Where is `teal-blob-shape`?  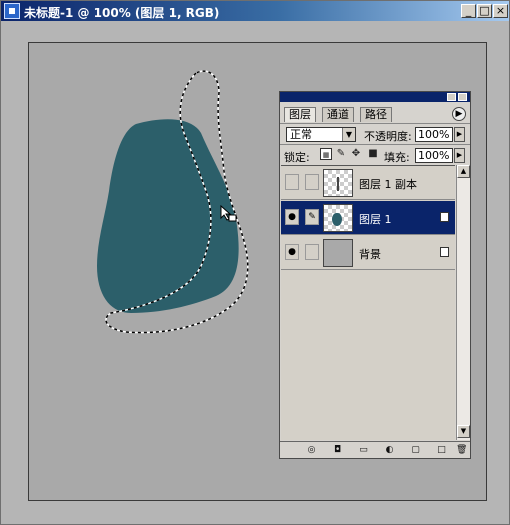 teal-blob-shape is located at coordinates (168, 216).